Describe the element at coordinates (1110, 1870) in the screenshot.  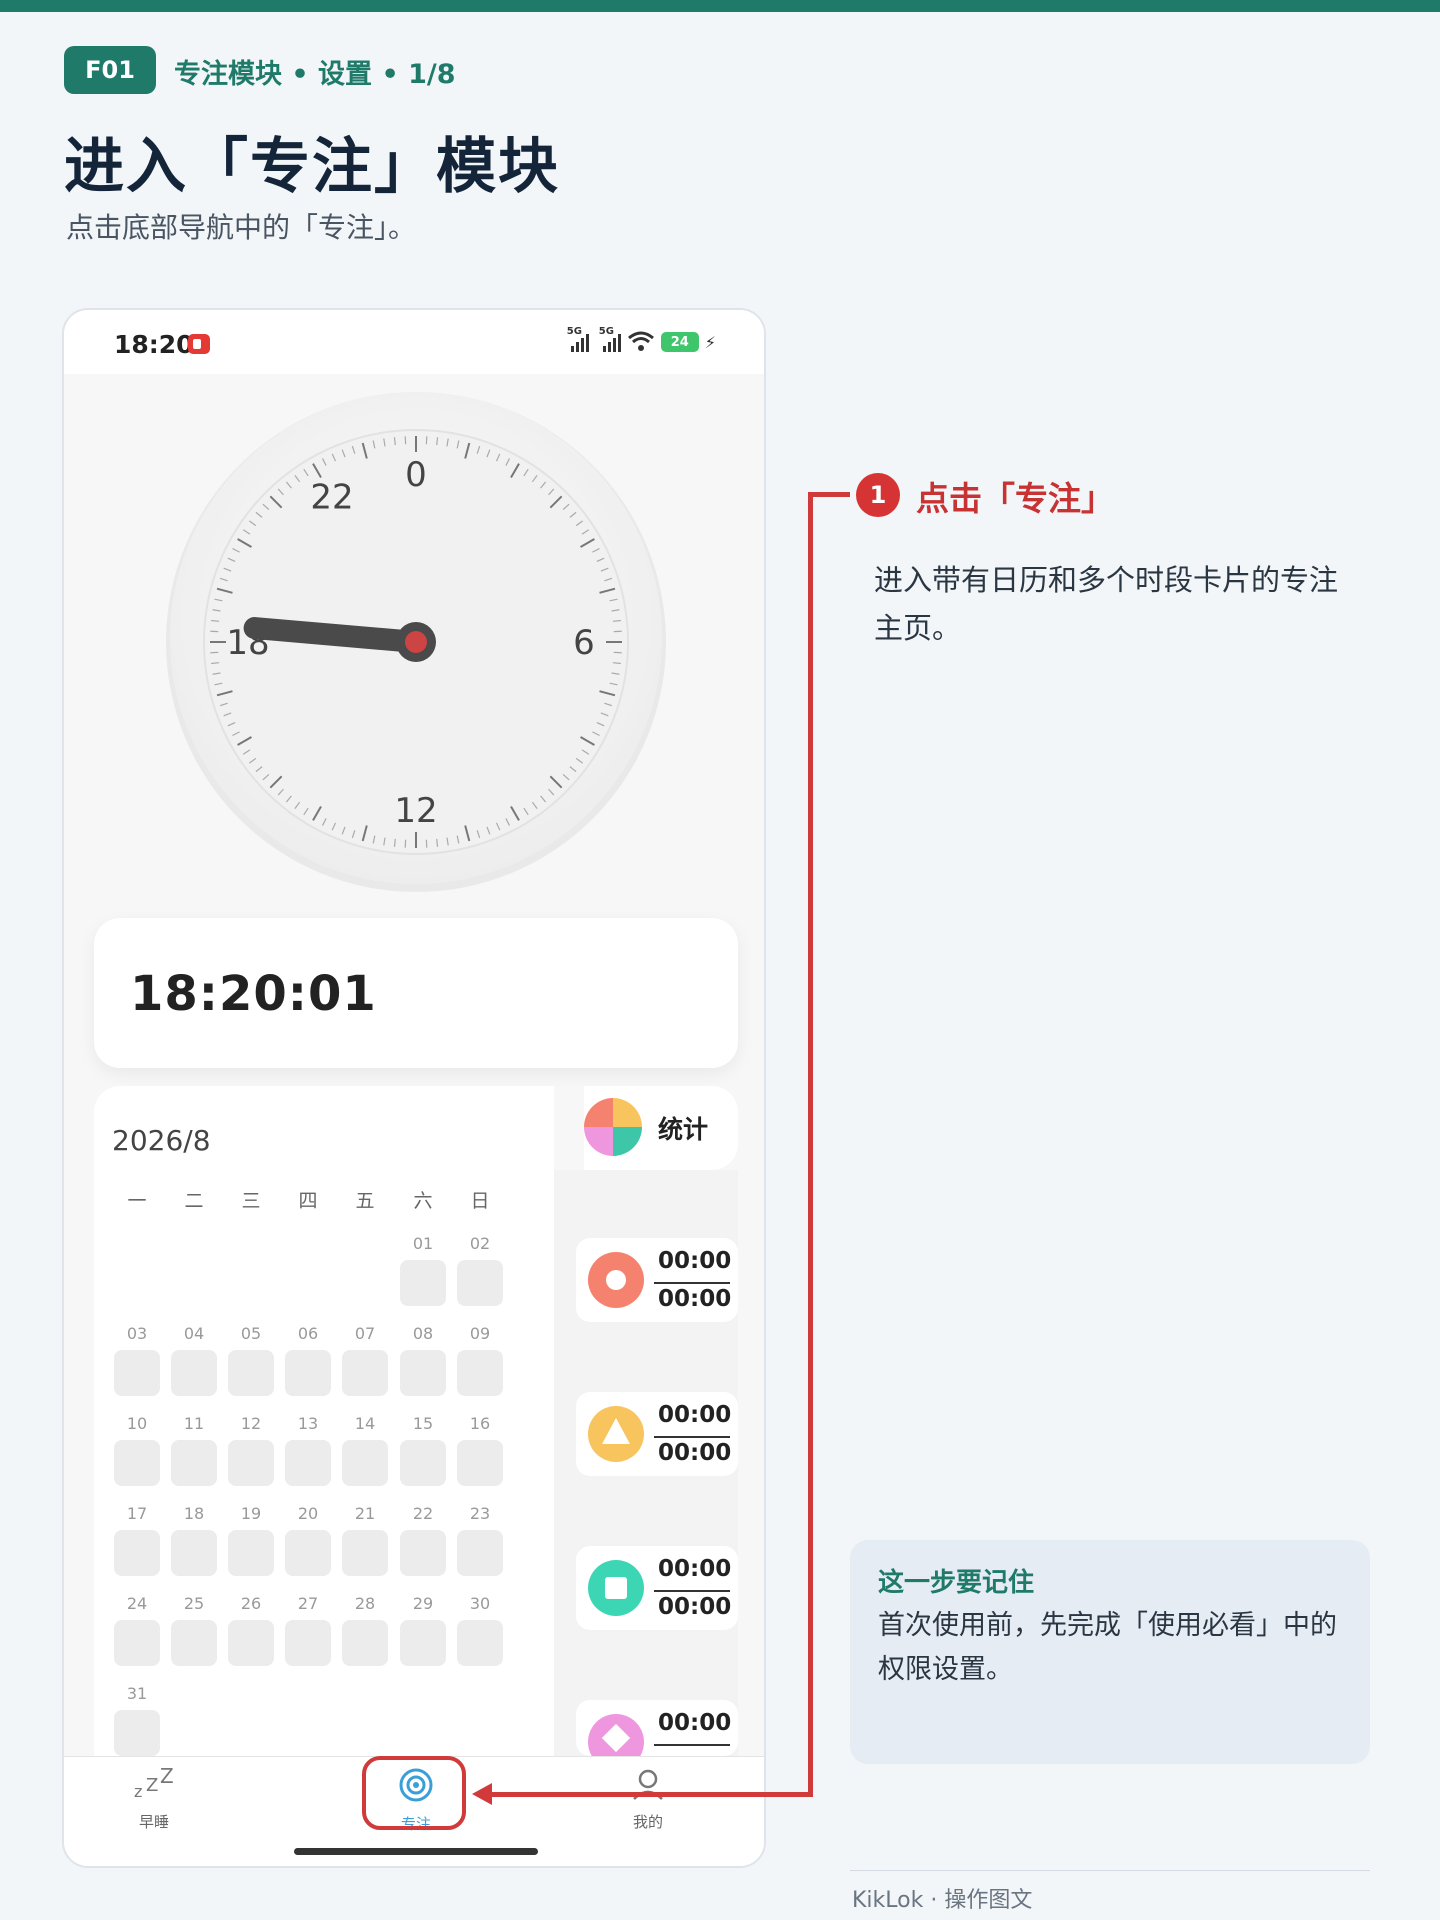
I see `footer-divider` at that location.